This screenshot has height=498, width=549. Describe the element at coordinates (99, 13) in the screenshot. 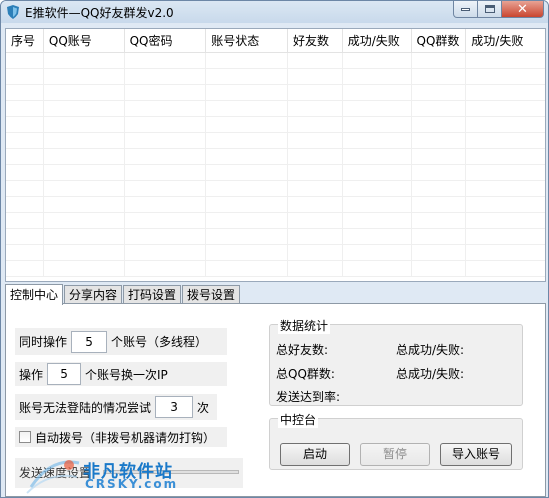

I see `window-title: E推软件—QQ好友群发v2.0` at that location.